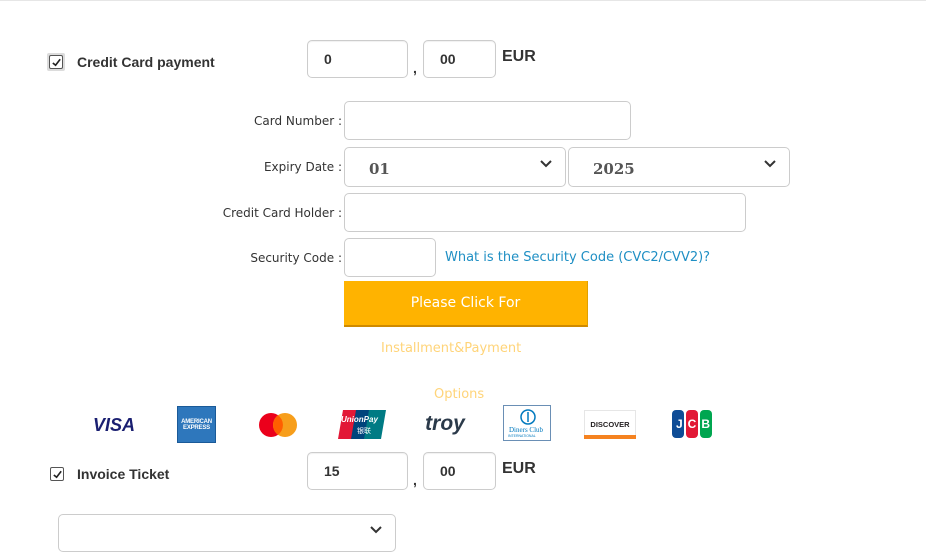  I want to click on troy-logo-icon: troy, so click(445, 424).